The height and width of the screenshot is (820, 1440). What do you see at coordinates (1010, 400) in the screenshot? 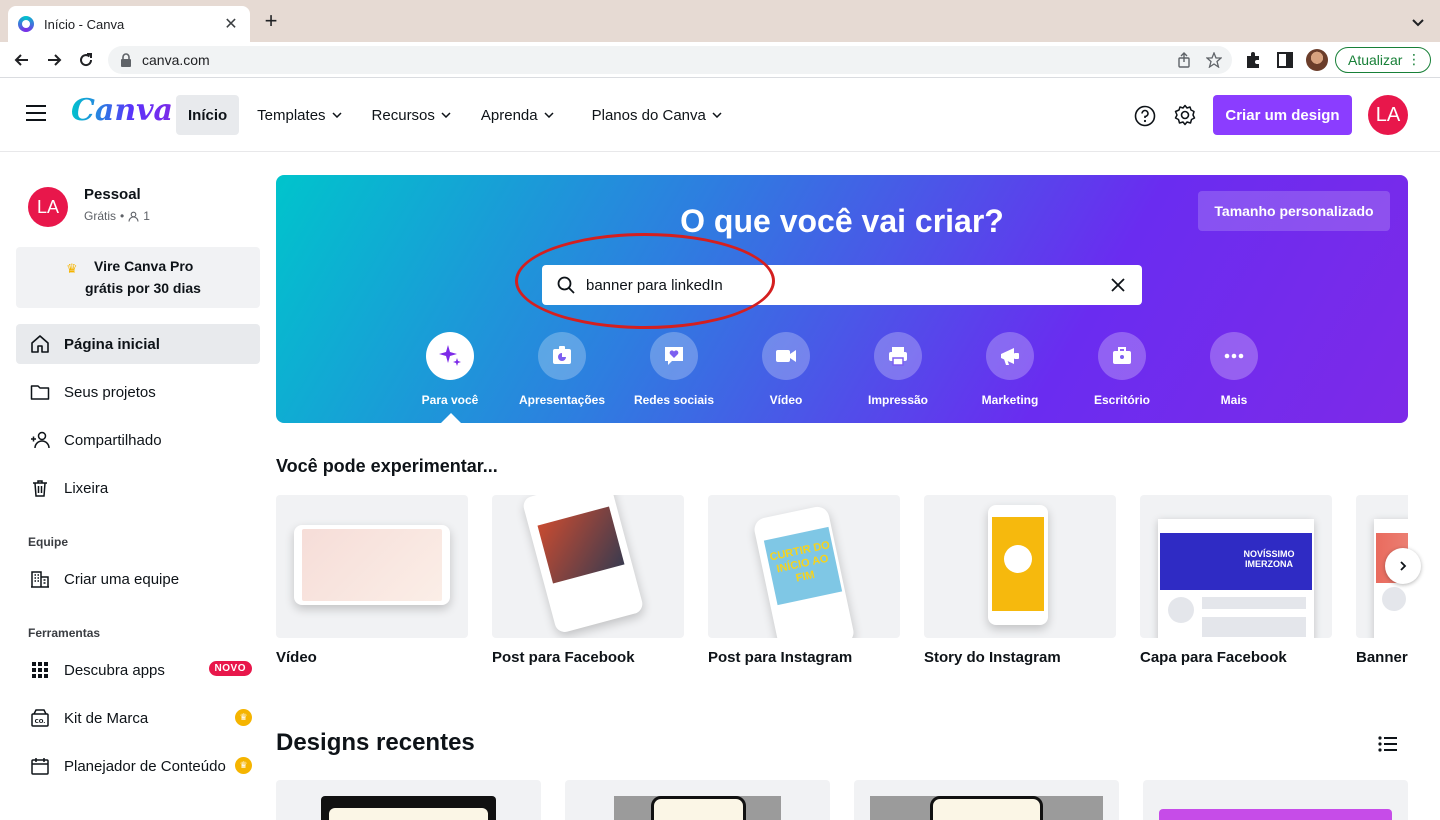
I see `category-label: Marketing` at bounding box center [1010, 400].